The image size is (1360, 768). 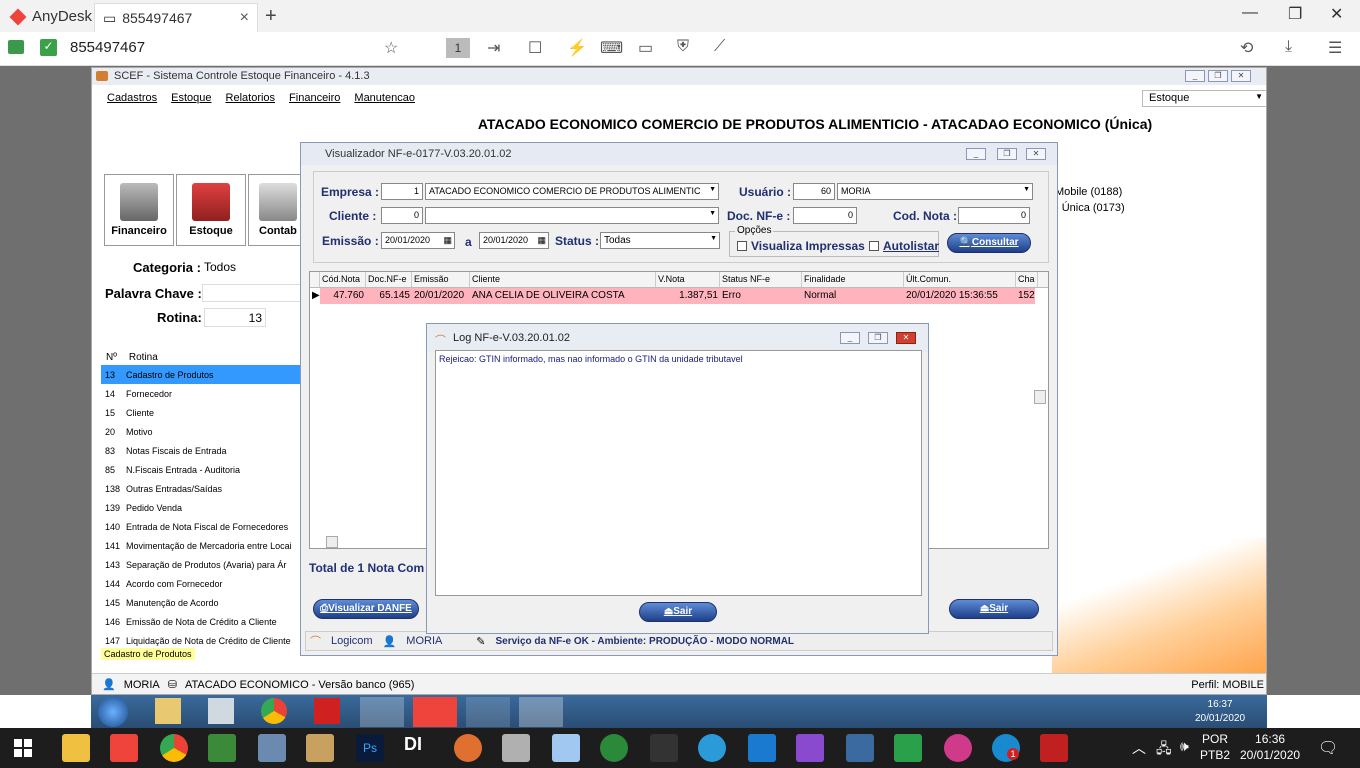 What do you see at coordinates (244, 18) in the screenshot?
I see `close-tab-icon: ×` at bounding box center [244, 18].